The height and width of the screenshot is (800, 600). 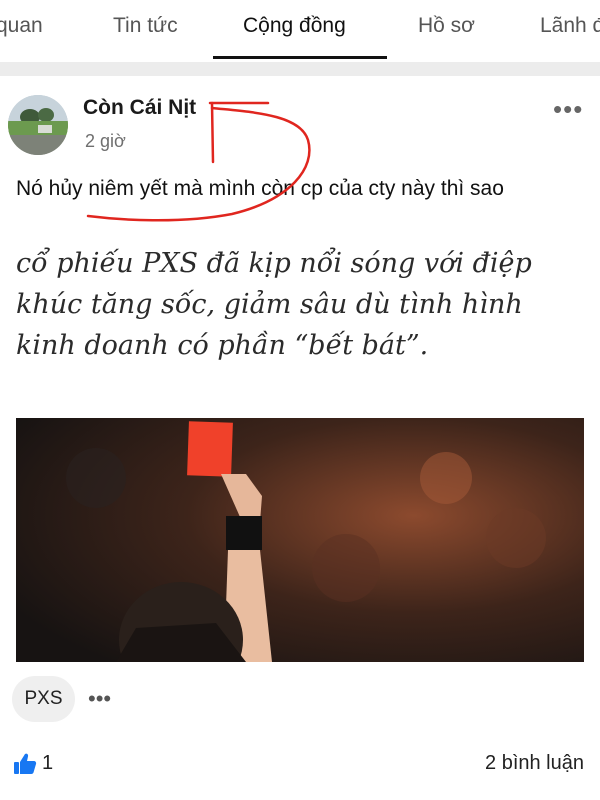 What do you see at coordinates (21, 26) in the screenshot?
I see `tab-tong-quan: quan` at bounding box center [21, 26].